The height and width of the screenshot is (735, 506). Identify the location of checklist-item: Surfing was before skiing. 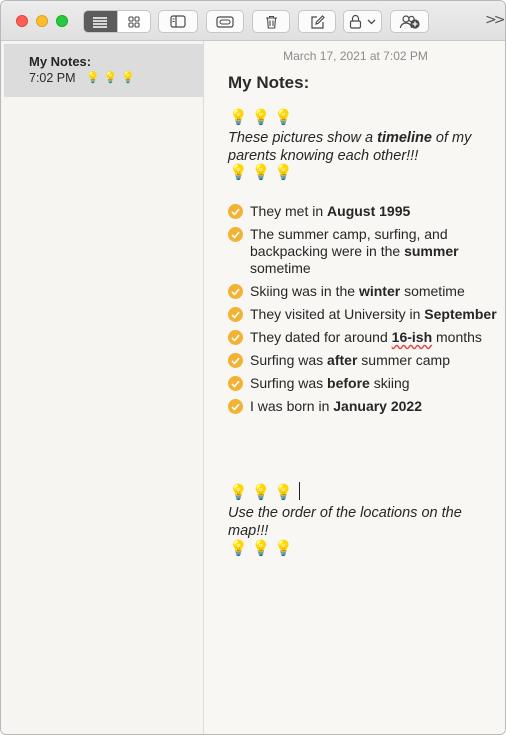
(363, 383).